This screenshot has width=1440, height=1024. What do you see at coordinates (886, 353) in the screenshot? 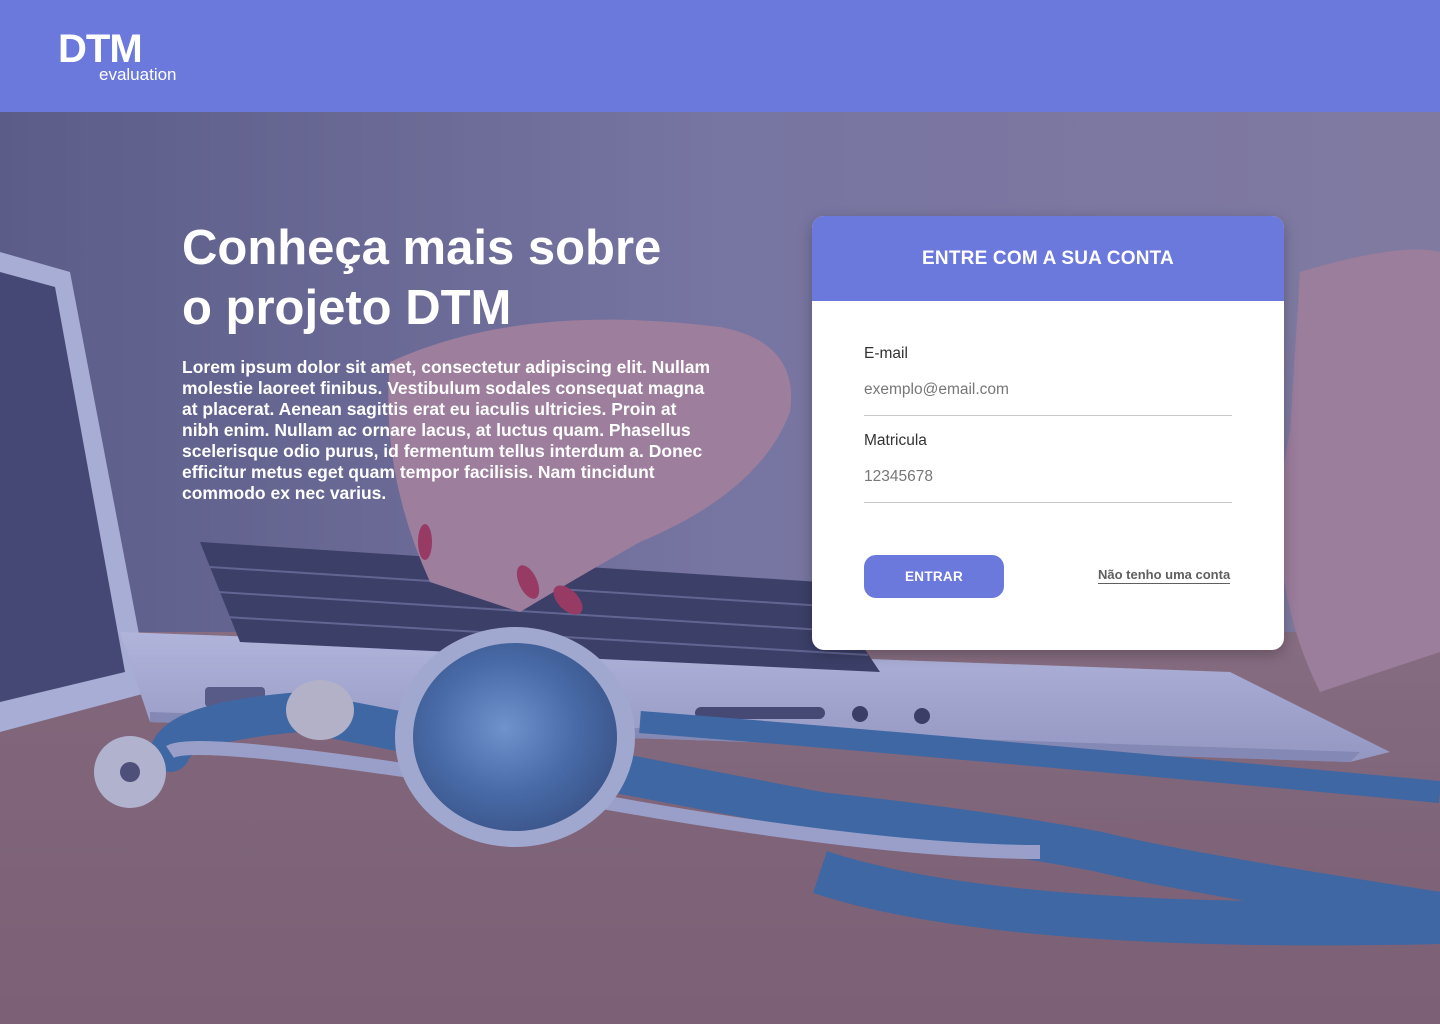
I see `email-label: E-mail` at bounding box center [886, 353].